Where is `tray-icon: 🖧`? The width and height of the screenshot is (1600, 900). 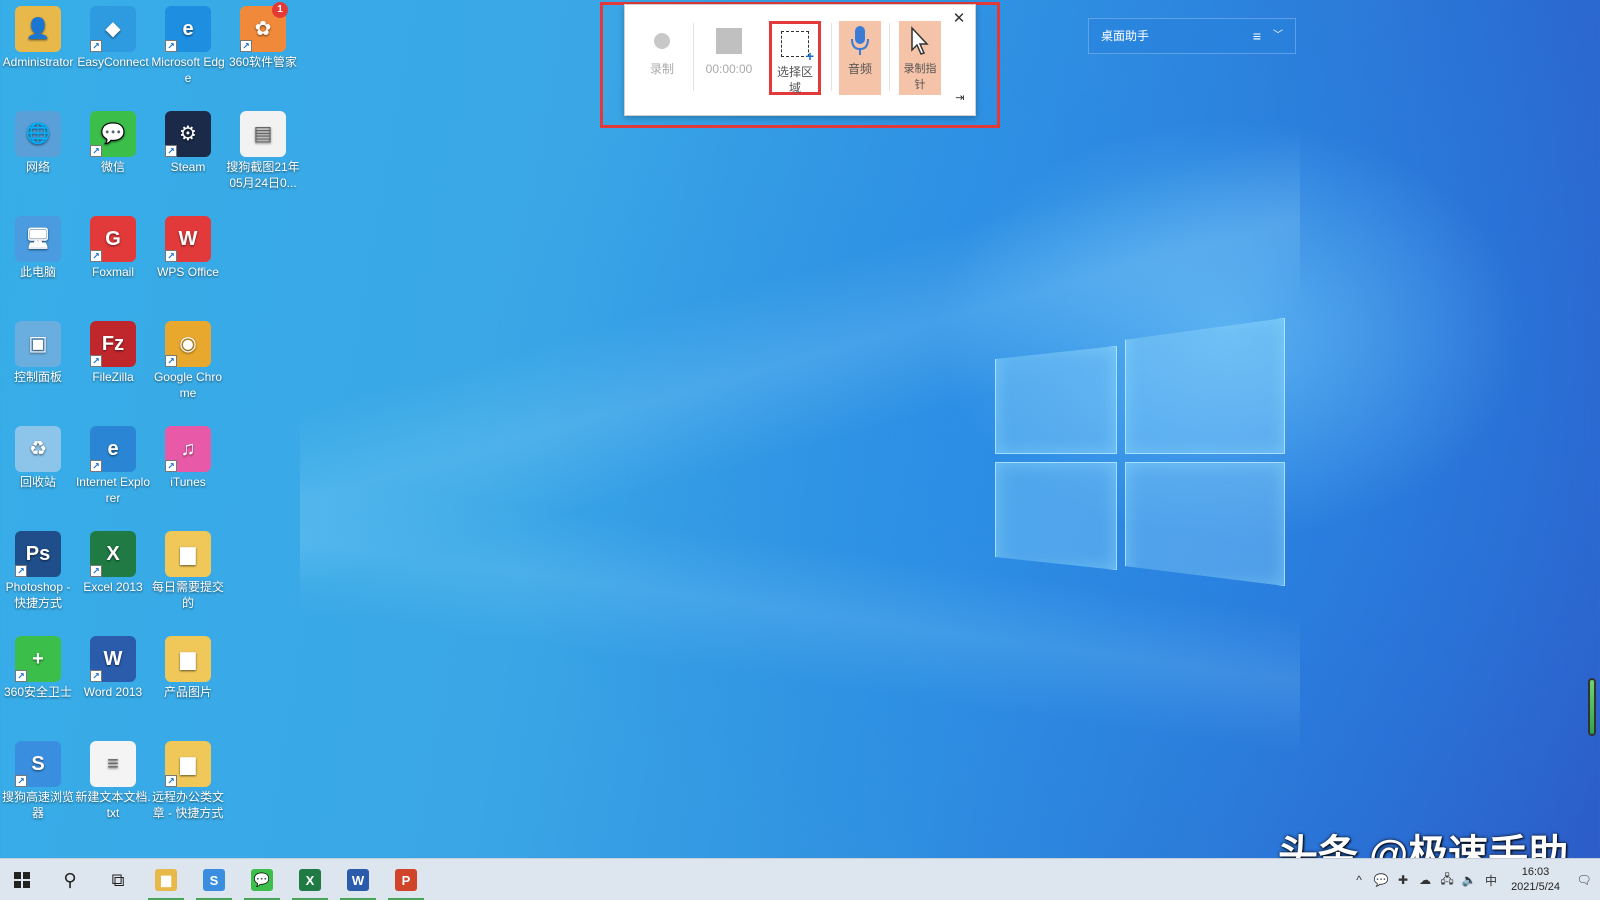 tray-icon: 🖧 is located at coordinates (1447, 880).